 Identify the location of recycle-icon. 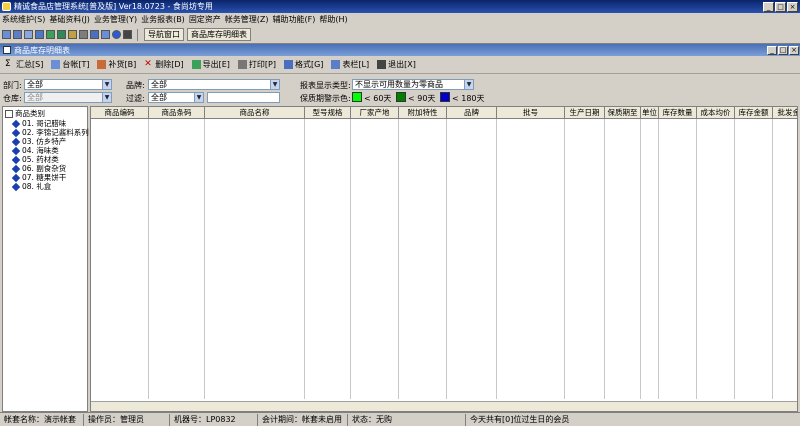
(50, 34).